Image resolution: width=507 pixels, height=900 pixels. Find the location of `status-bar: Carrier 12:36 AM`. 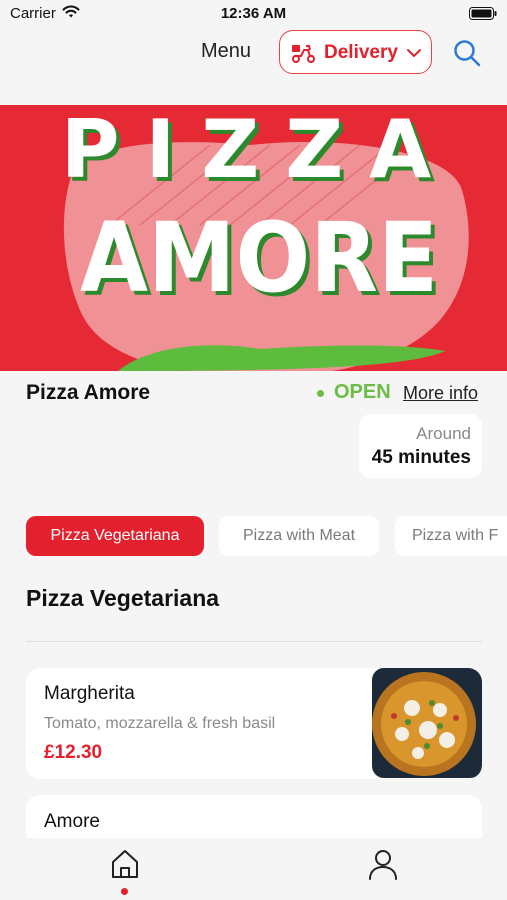

status-bar: Carrier 12:36 AM is located at coordinates (253, 14).